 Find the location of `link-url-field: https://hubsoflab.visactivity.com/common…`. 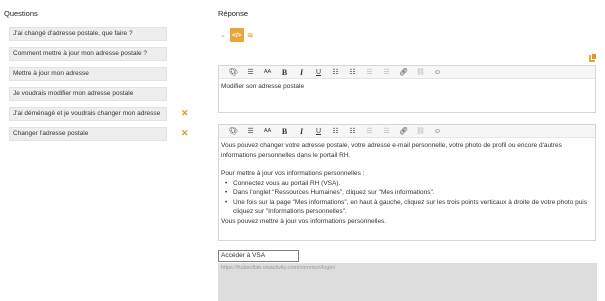

link-url-field: https://hubsoflab.visactivity.com/common… is located at coordinates (407, 282).